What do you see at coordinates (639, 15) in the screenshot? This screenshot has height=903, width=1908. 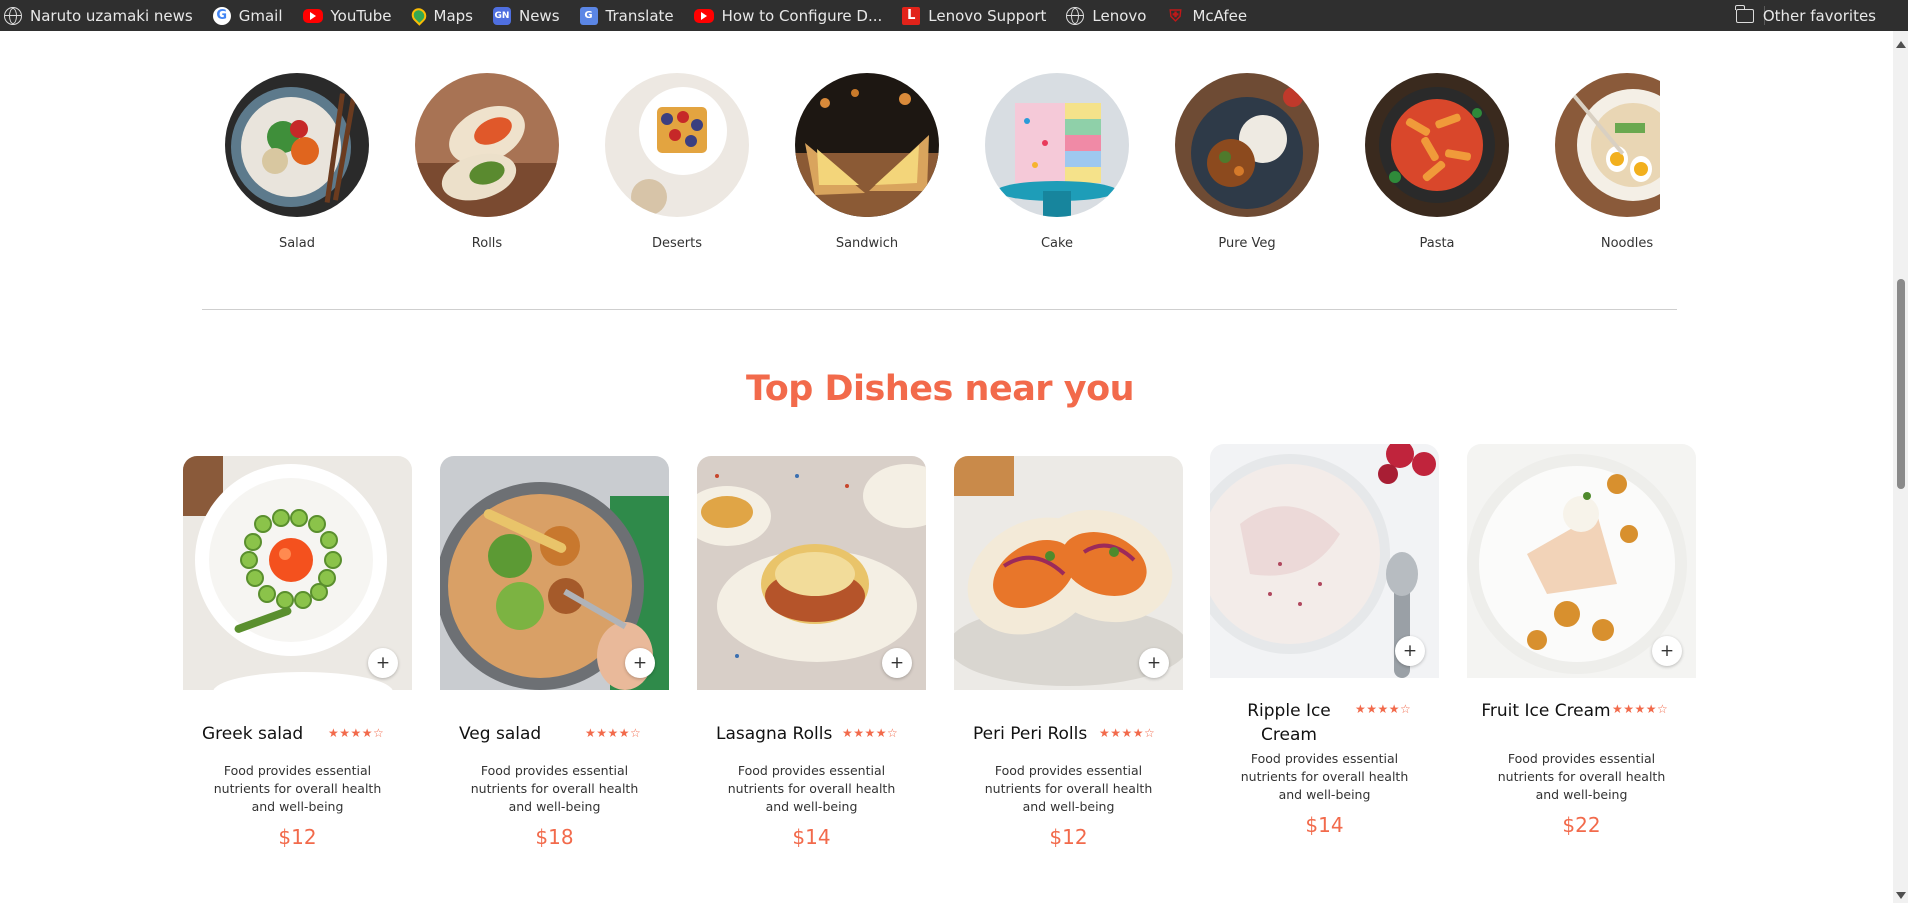 I see `bookmark-label: Translate` at bounding box center [639, 15].